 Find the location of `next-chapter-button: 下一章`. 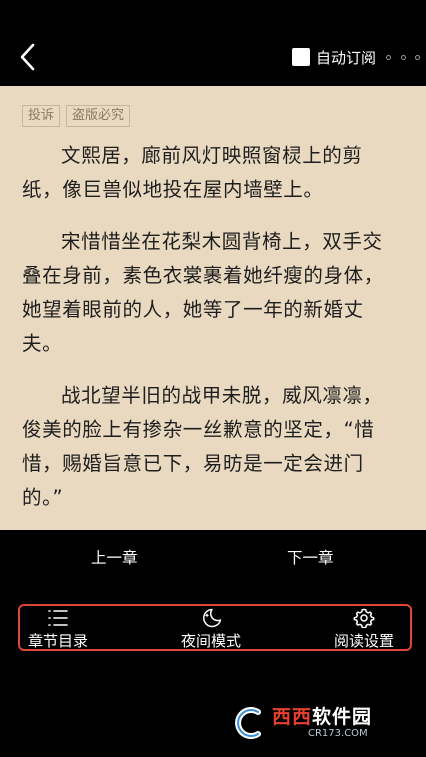

next-chapter-button: 下一章 is located at coordinates (310, 557).